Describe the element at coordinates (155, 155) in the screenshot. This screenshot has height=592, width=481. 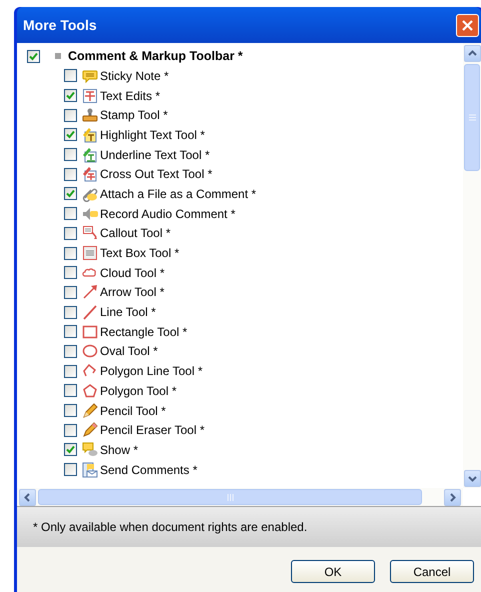
I see `tool-label: Underline Text Tool *` at that location.